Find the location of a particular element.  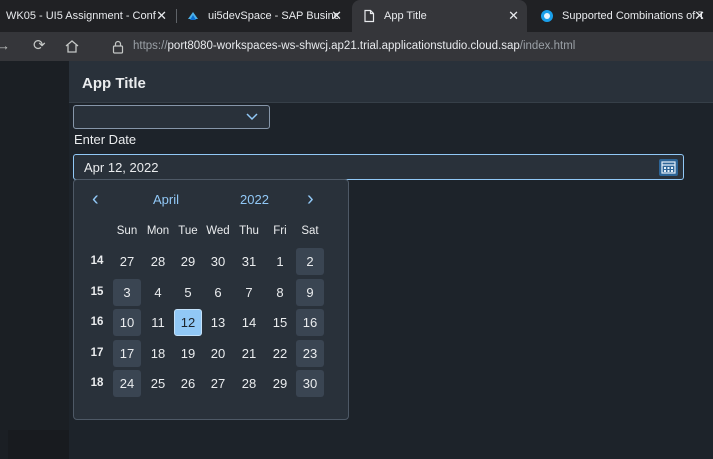

url-path: /index.html is located at coordinates (547, 46).